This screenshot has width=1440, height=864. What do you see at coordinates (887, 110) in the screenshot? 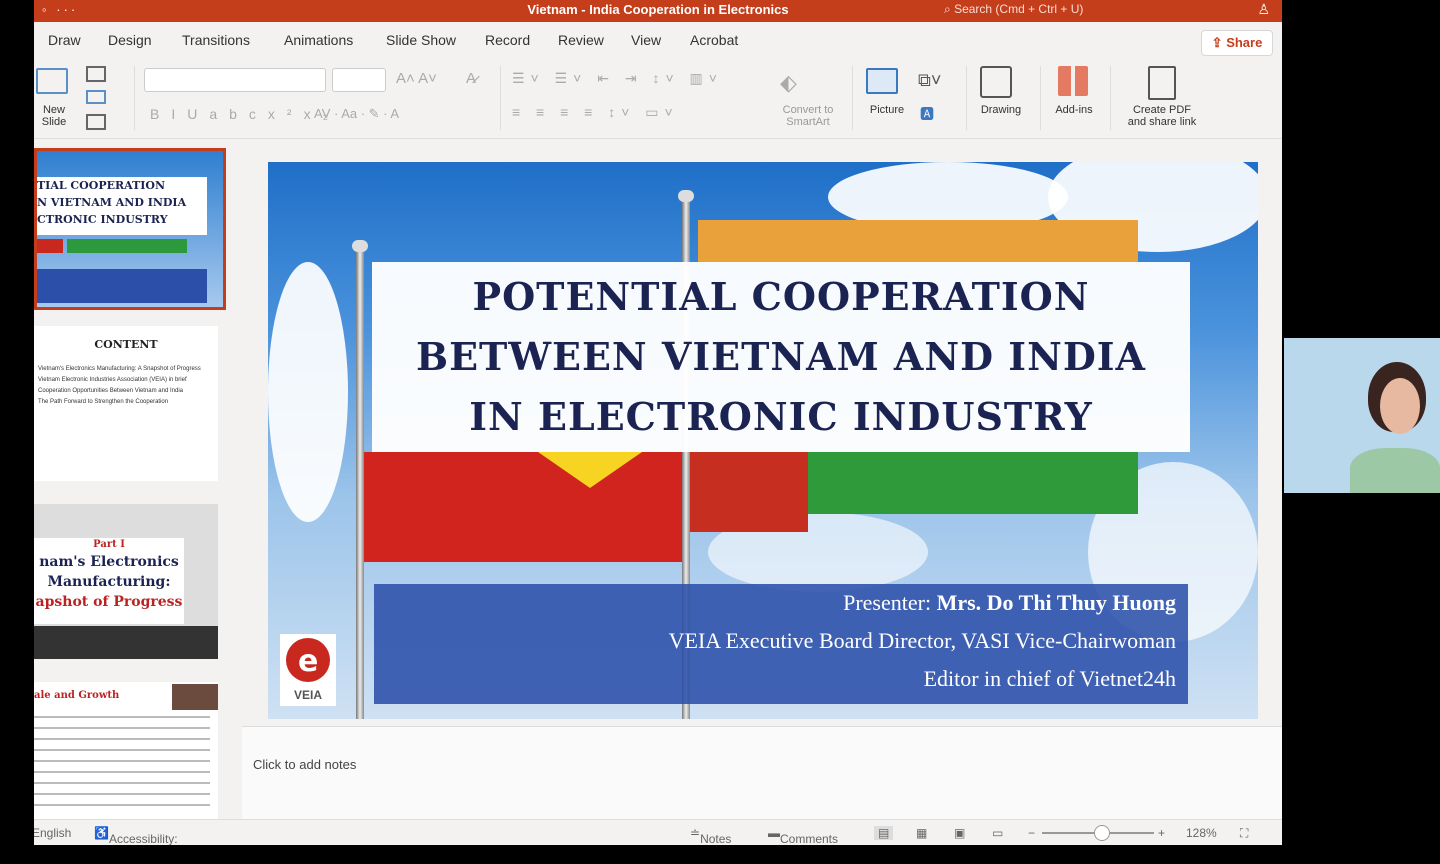
I see `picture-label: Picture` at bounding box center [887, 110].